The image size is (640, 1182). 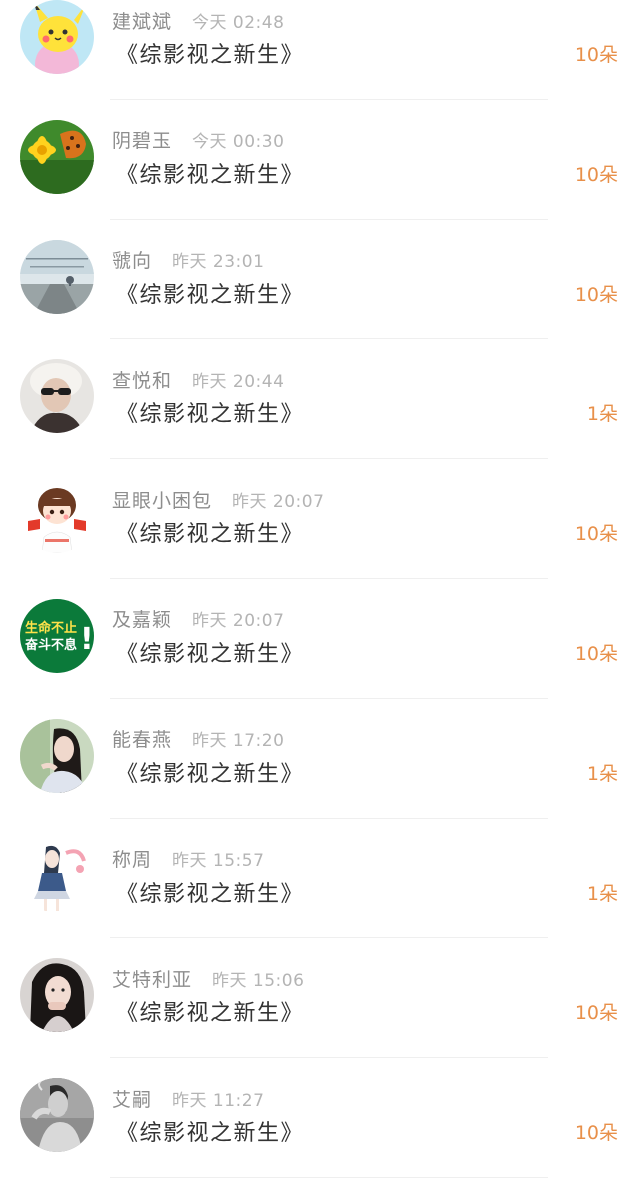 I want to click on avatar-slogan-line2: 奋斗不息, so click(x=50, y=645).